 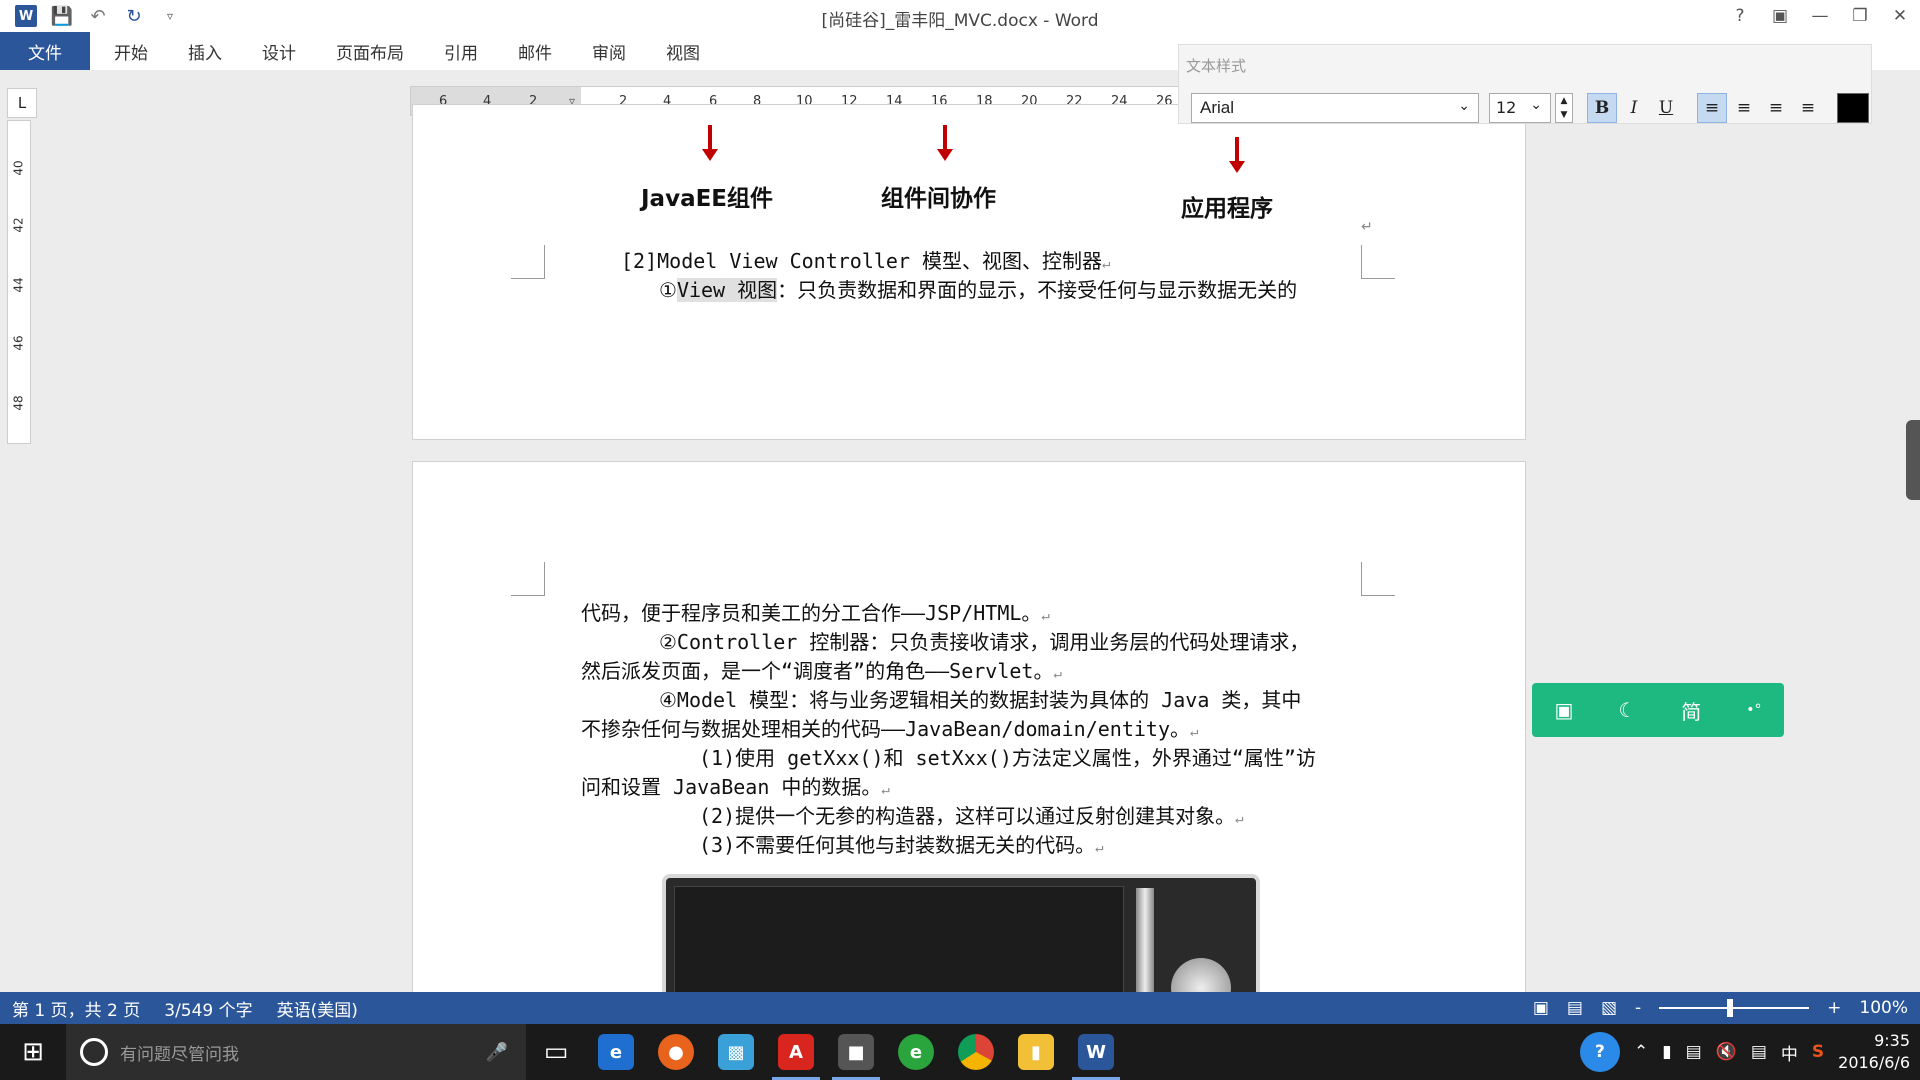 I want to click on cortana-icon, so click(x=94, y=1052).